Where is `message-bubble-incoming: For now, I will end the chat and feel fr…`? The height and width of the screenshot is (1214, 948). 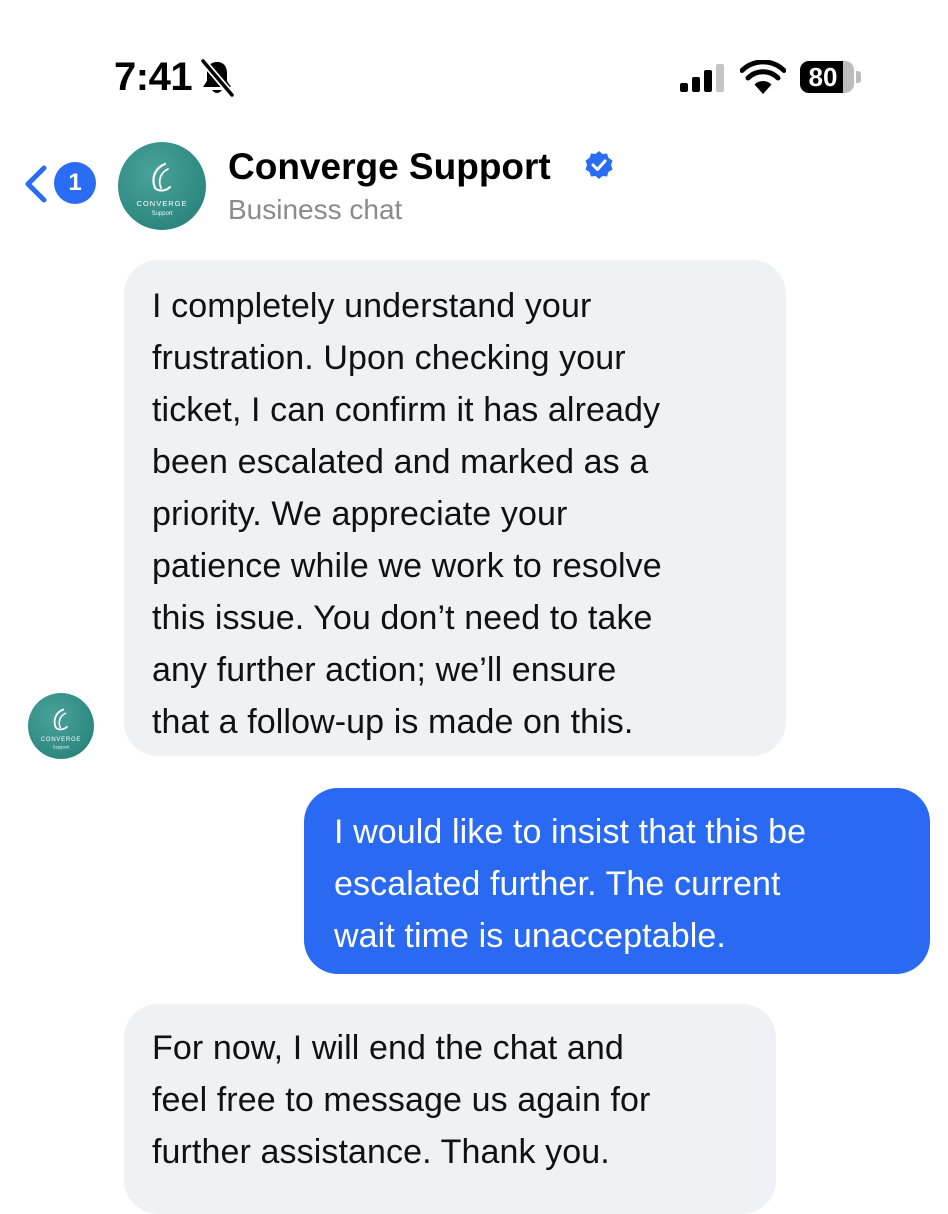
message-bubble-incoming: For now, I will end the chat and feel fr… is located at coordinates (450, 1109).